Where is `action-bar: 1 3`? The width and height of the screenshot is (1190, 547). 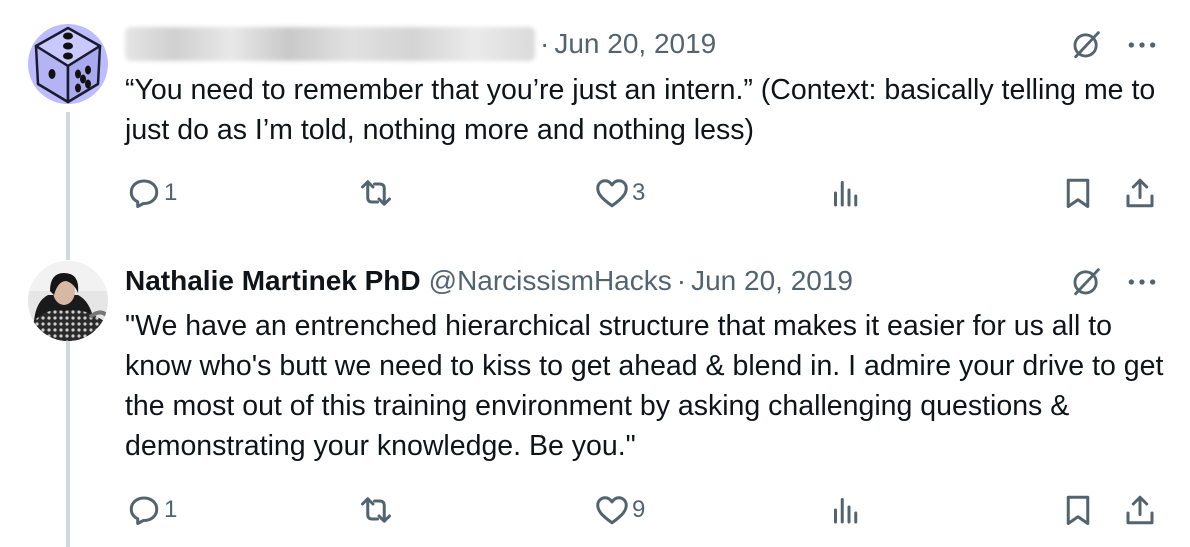 action-bar: 1 3 is located at coordinates (595, 195).